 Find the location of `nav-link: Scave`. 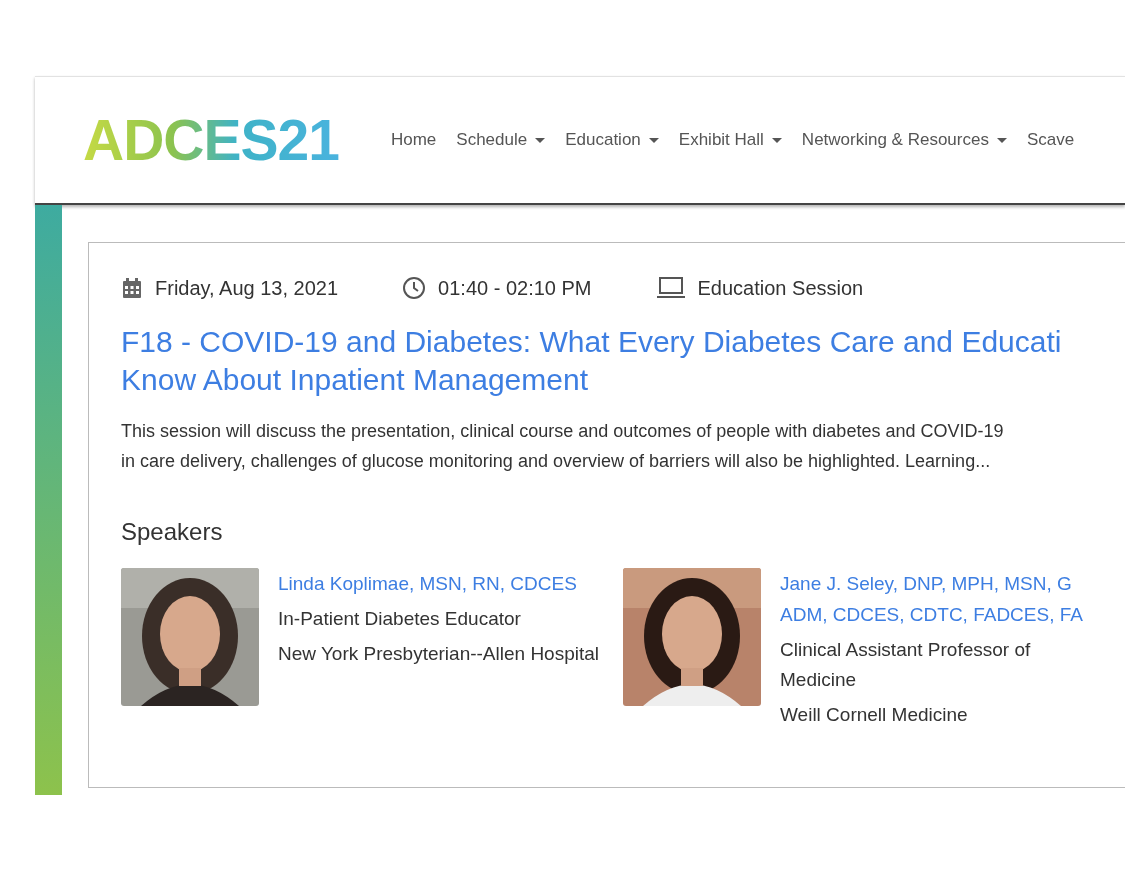

nav-link: Scave is located at coordinates (1050, 140).